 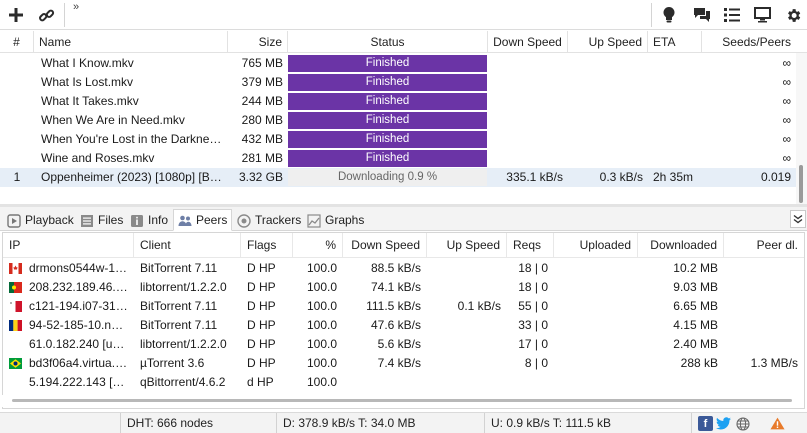 I want to click on twitter-icon, so click(x=723, y=423).